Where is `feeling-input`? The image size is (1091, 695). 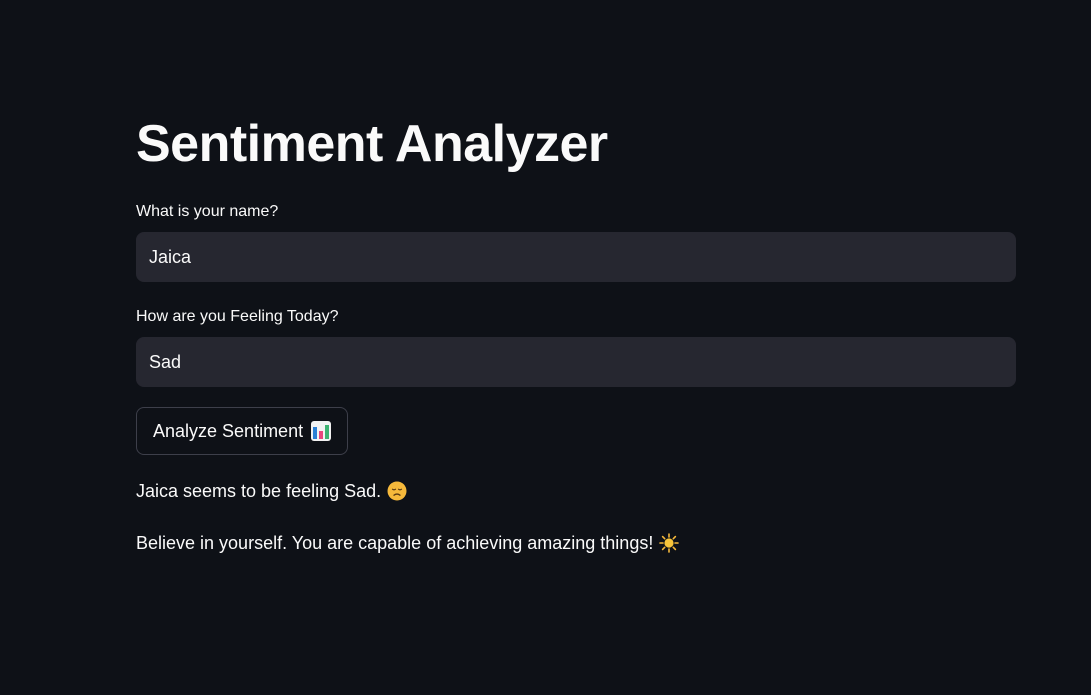 feeling-input is located at coordinates (576, 362).